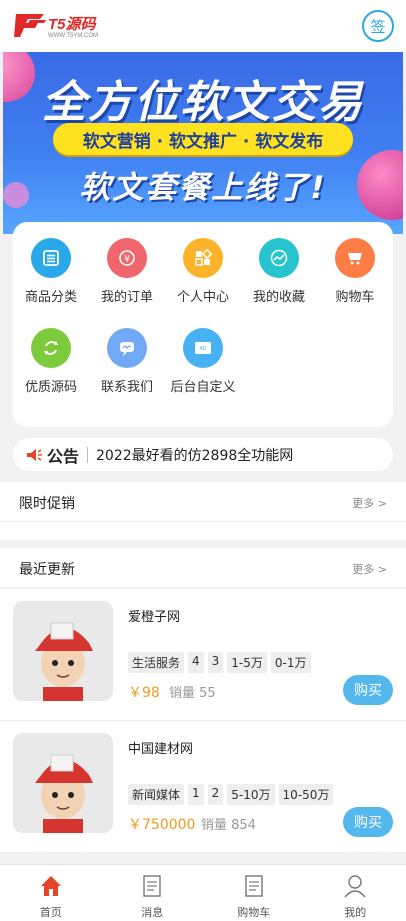  I want to click on section-title: 最近更新, so click(47, 570).